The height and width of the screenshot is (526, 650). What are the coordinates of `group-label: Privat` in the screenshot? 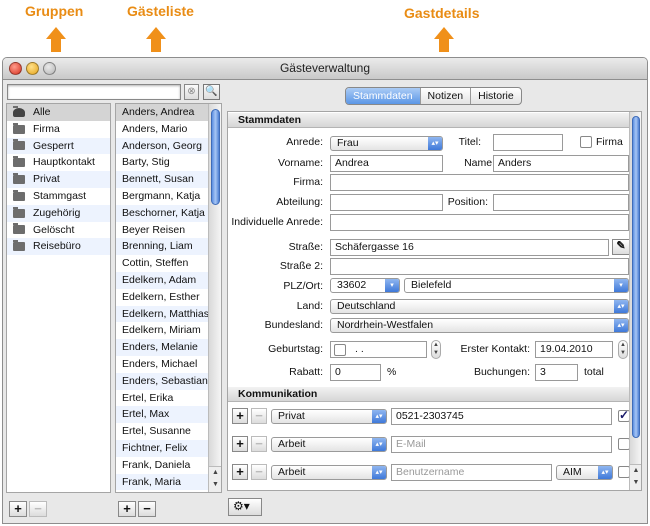 It's located at (46, 179).